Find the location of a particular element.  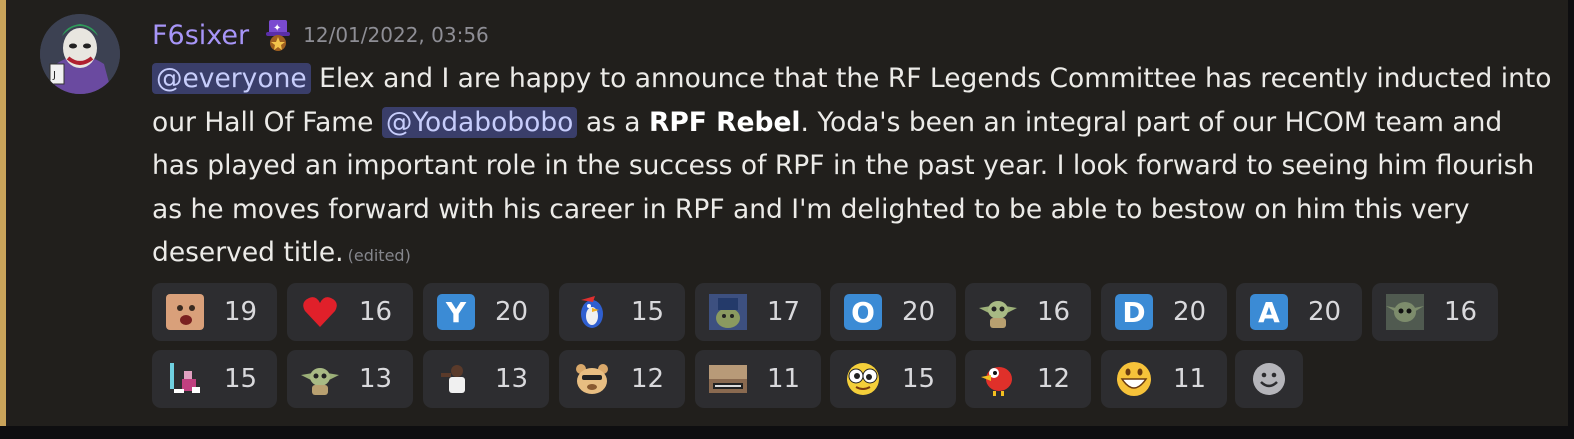

message-header: F6sixer ✦ 12/01/2022, 03:56 is located at coordinates (320, 35).